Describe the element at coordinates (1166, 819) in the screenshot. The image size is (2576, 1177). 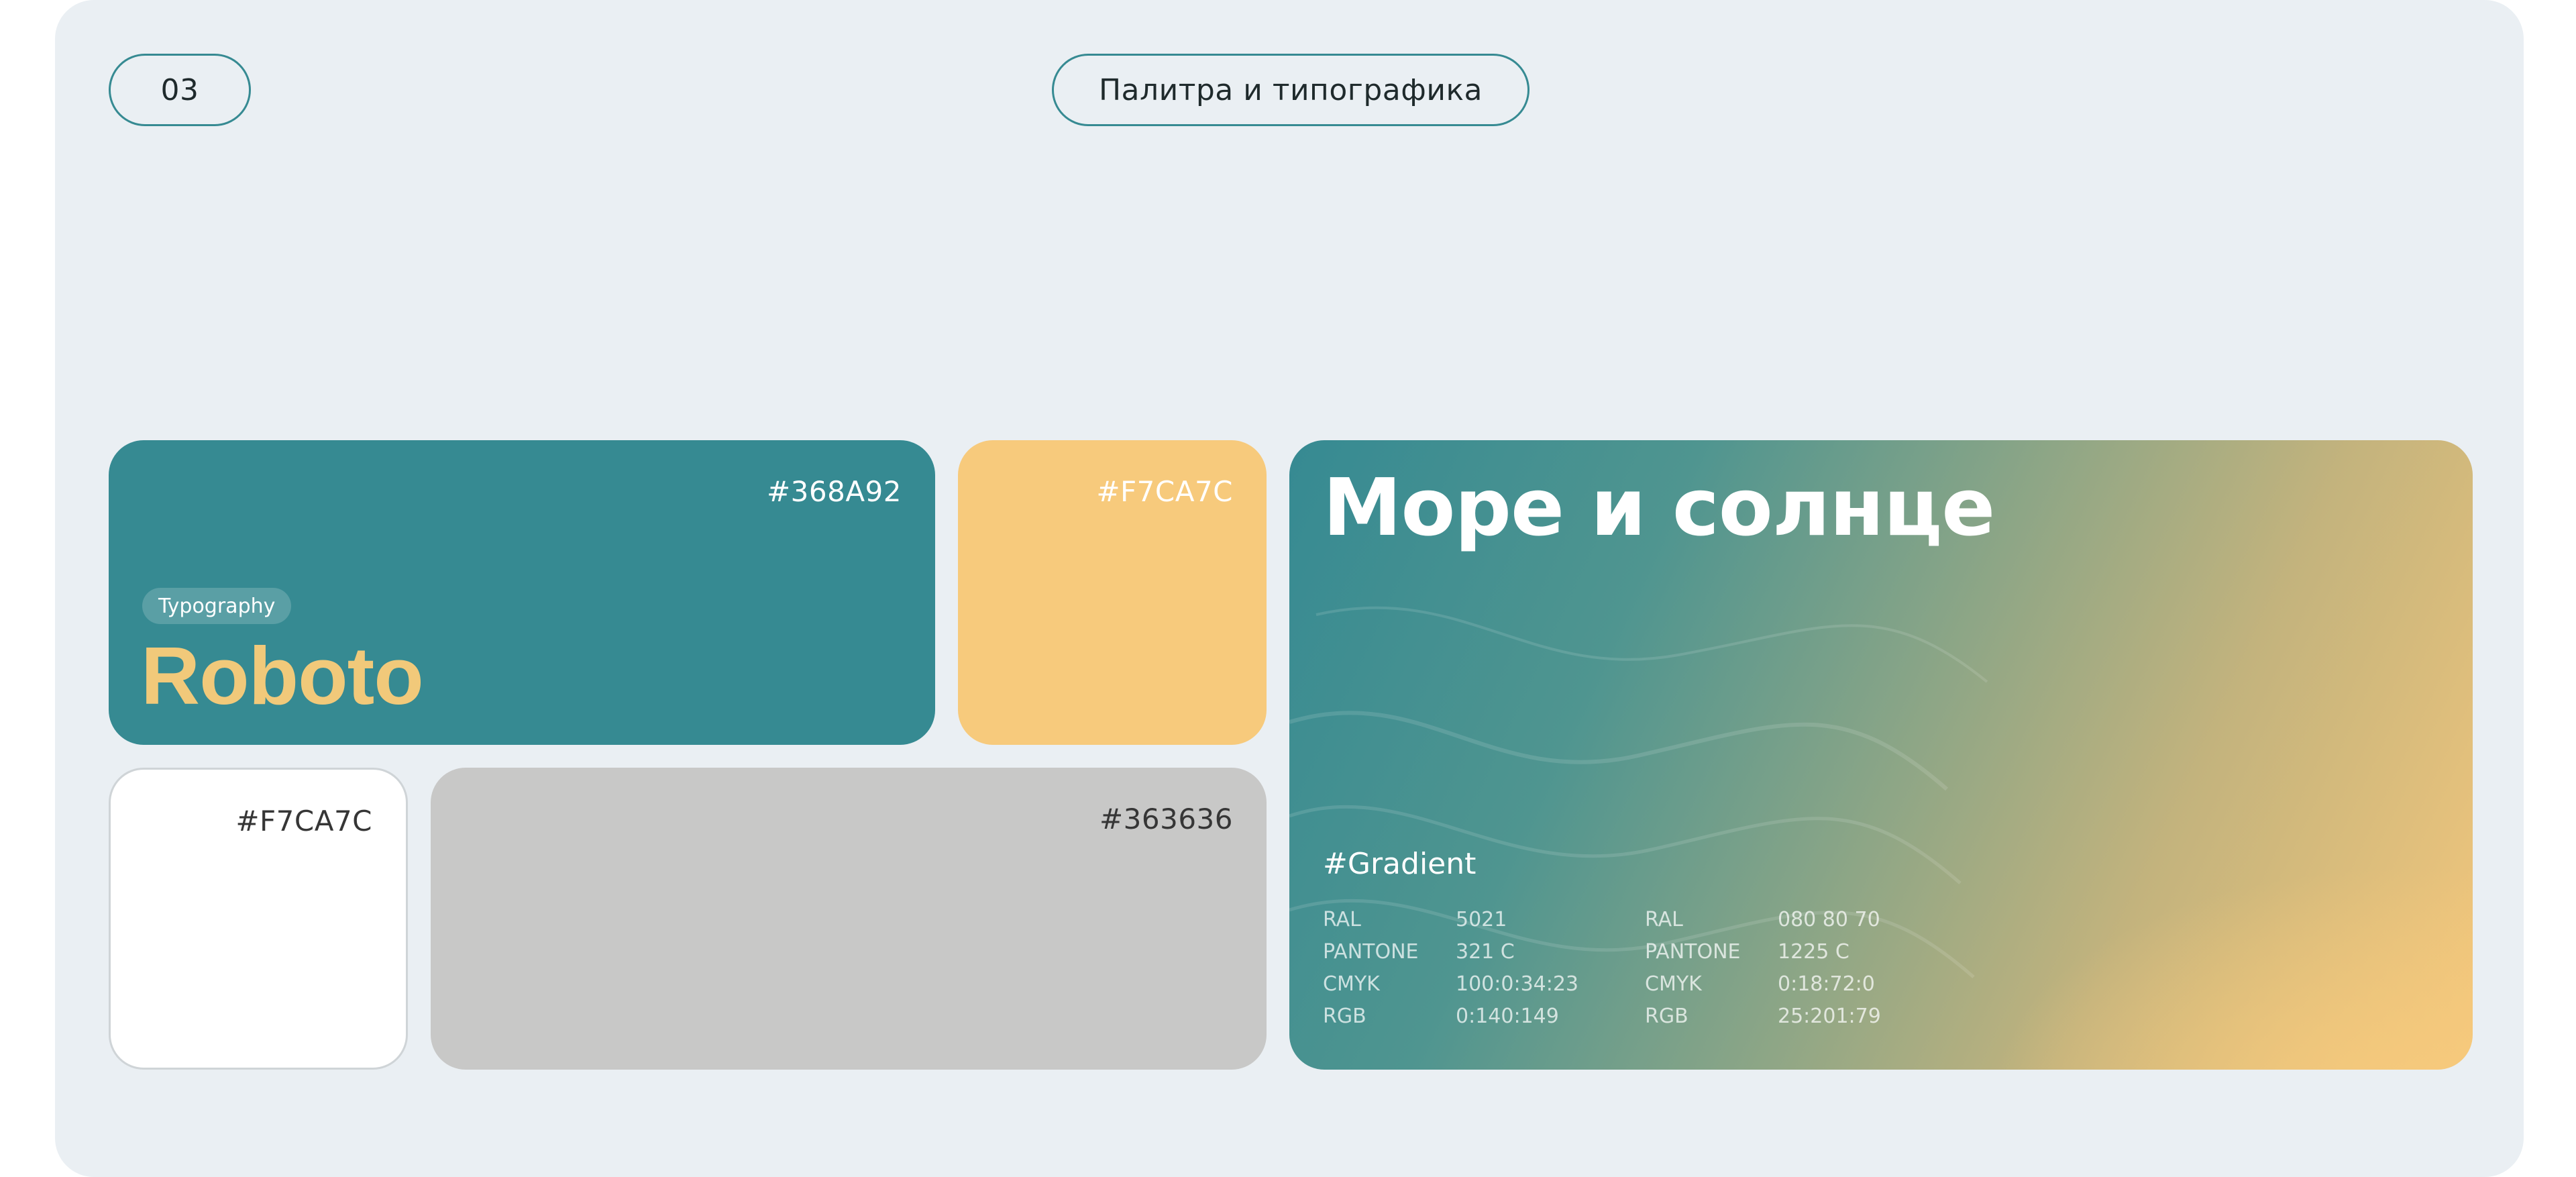
I see `dark-hex-label: #363636` at that location.